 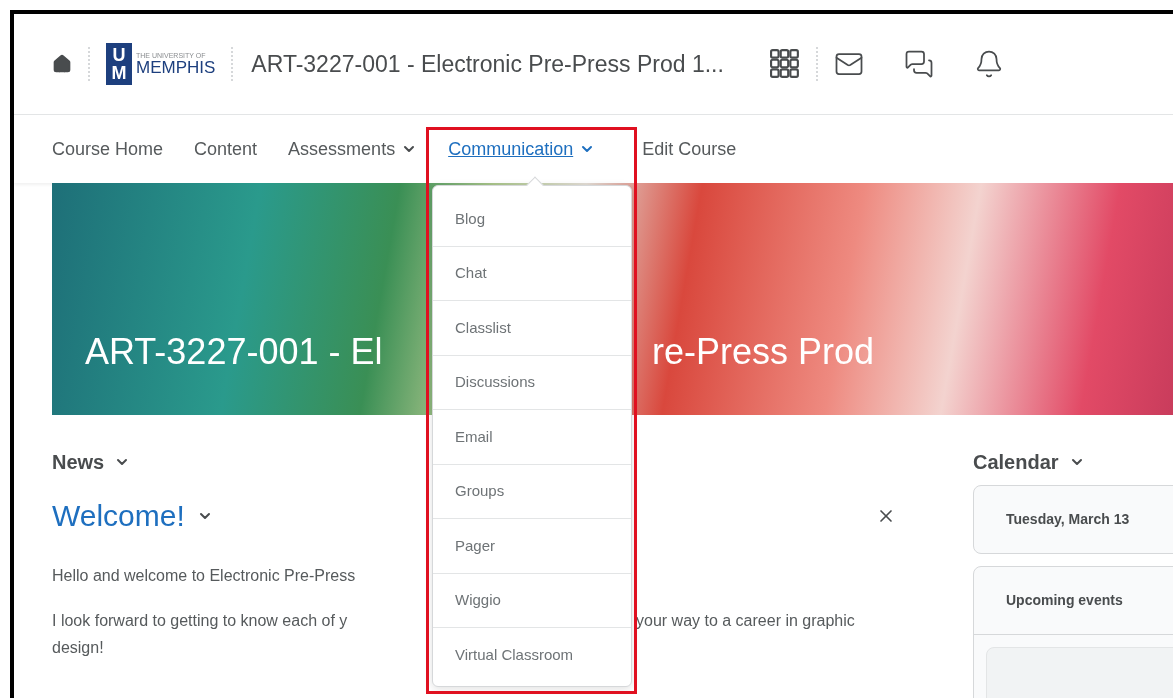 What do you see at coordinates (78, 462) in the screenshot?
I see `news-heading: News` at bounding box center [78, 462].